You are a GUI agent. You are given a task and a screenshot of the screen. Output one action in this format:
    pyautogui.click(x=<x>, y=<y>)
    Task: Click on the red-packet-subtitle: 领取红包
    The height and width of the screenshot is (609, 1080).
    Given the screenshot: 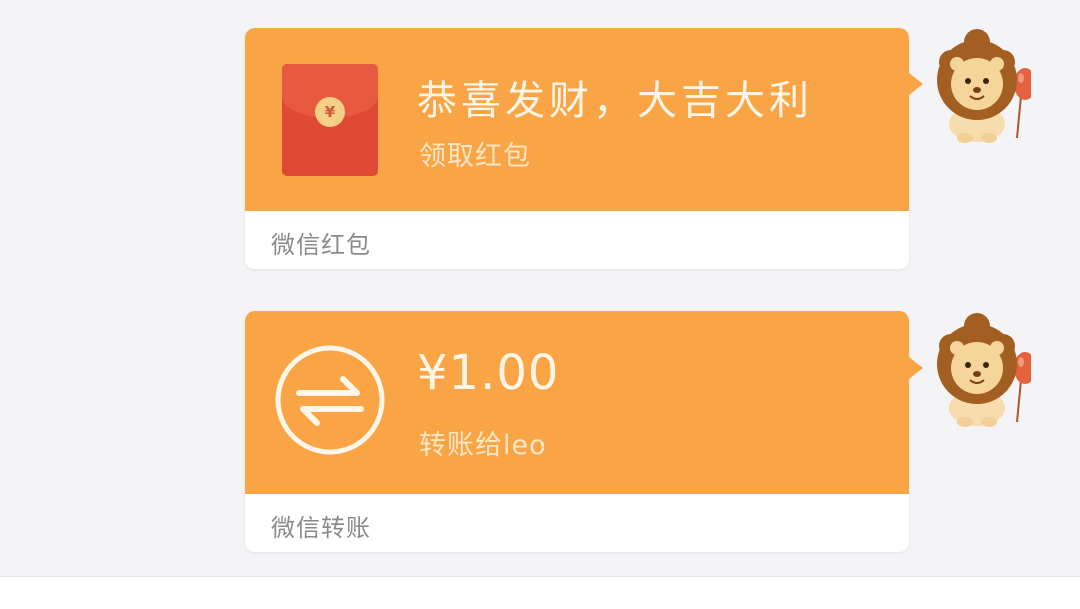 What is the action you would take?
    pyautogui.click(x=475, y=156)
    